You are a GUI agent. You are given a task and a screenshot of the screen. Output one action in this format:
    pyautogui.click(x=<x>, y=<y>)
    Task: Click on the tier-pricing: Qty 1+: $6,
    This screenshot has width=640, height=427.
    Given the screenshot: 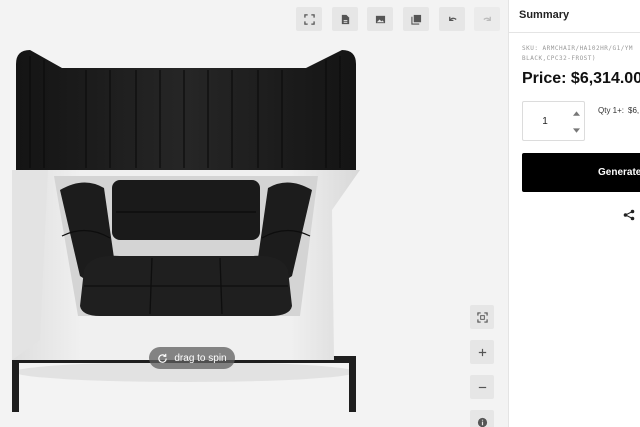 What is the action you would take?
    pyautogui.click(x=618, y=110)
    